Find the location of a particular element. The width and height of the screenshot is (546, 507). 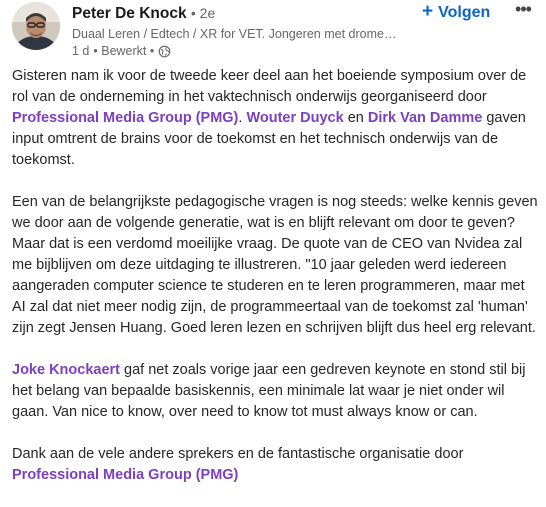

text: en is located at coordinates (355, 118).